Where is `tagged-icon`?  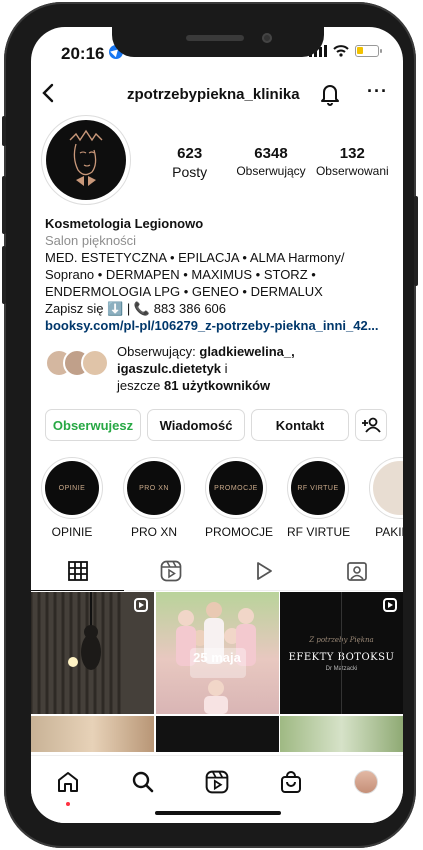 tagged-icon is located at coordinates (356, 571).